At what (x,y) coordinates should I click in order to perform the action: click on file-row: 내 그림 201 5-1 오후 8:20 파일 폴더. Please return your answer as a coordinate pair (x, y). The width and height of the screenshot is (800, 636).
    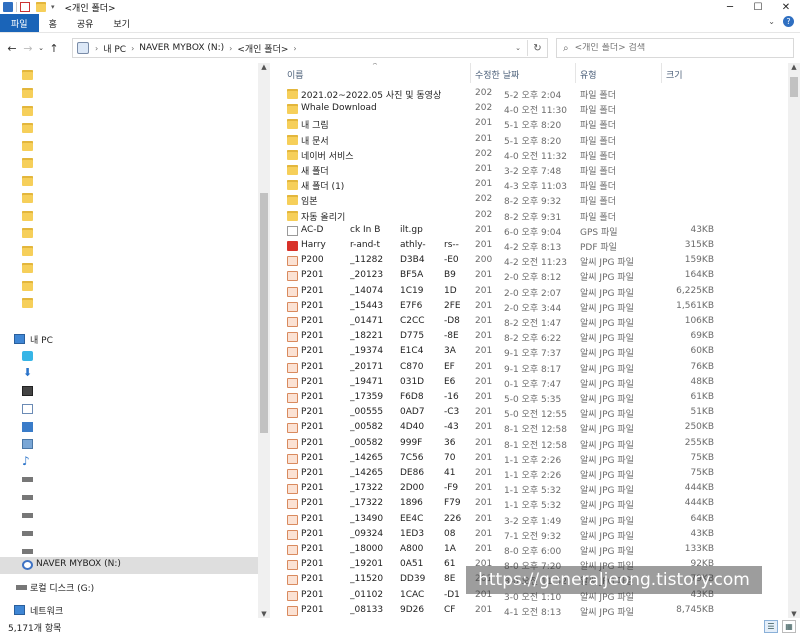
    Looking at the image, I should click on (532, 124).